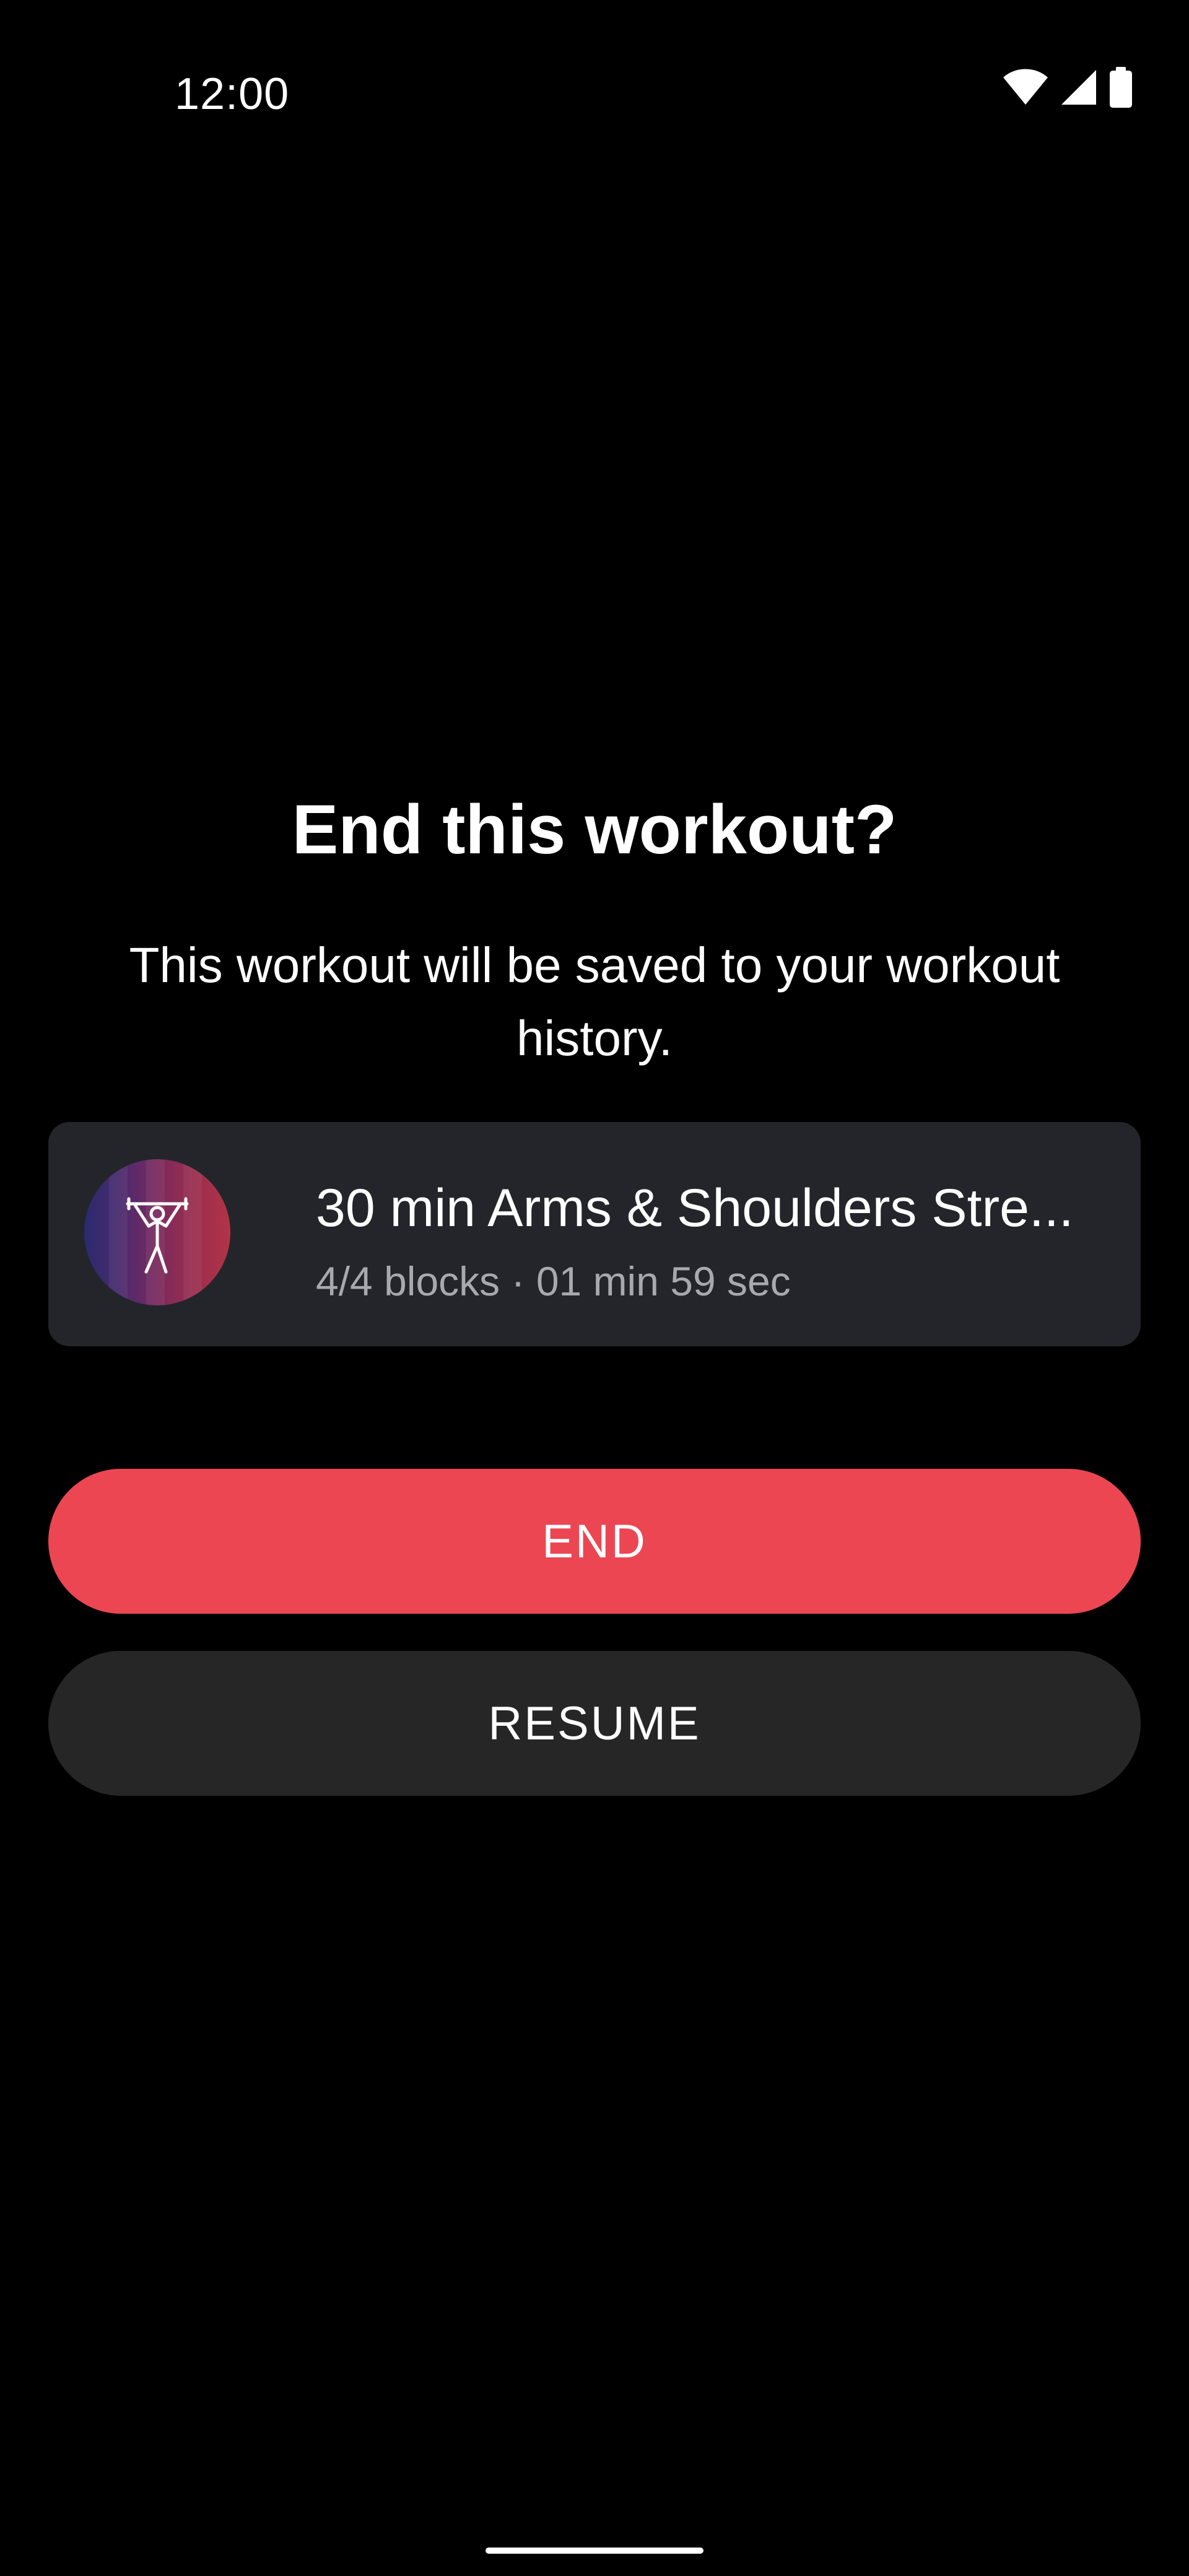 Image resolution: width=1189 pixels, height=2576 pixels. What do you see at coordinates (594, 2551) in the screenshot?
I see `home-indicator` at bounding box center [594, 2551].